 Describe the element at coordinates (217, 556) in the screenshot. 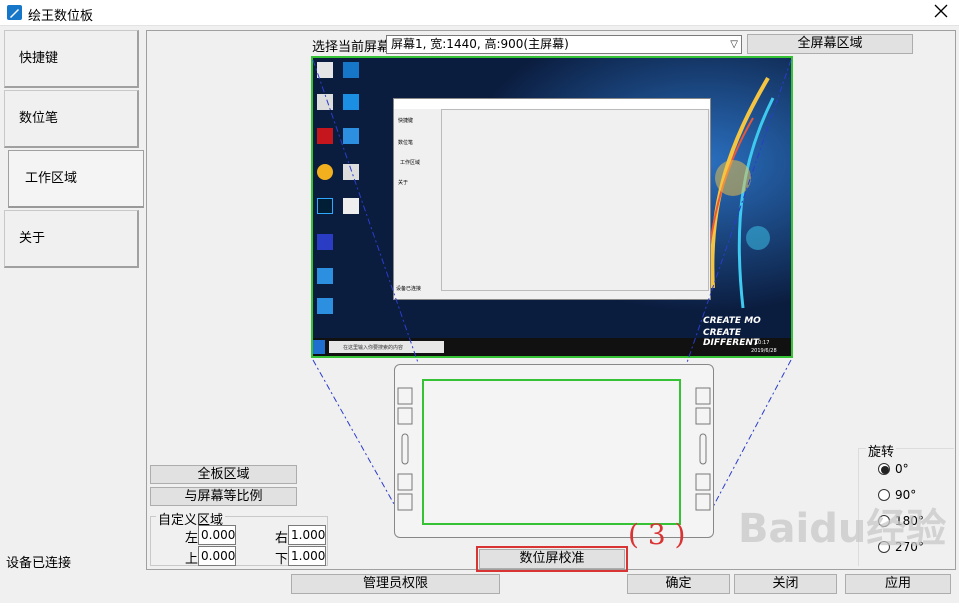

I see `top-field: 0.000` at that location.